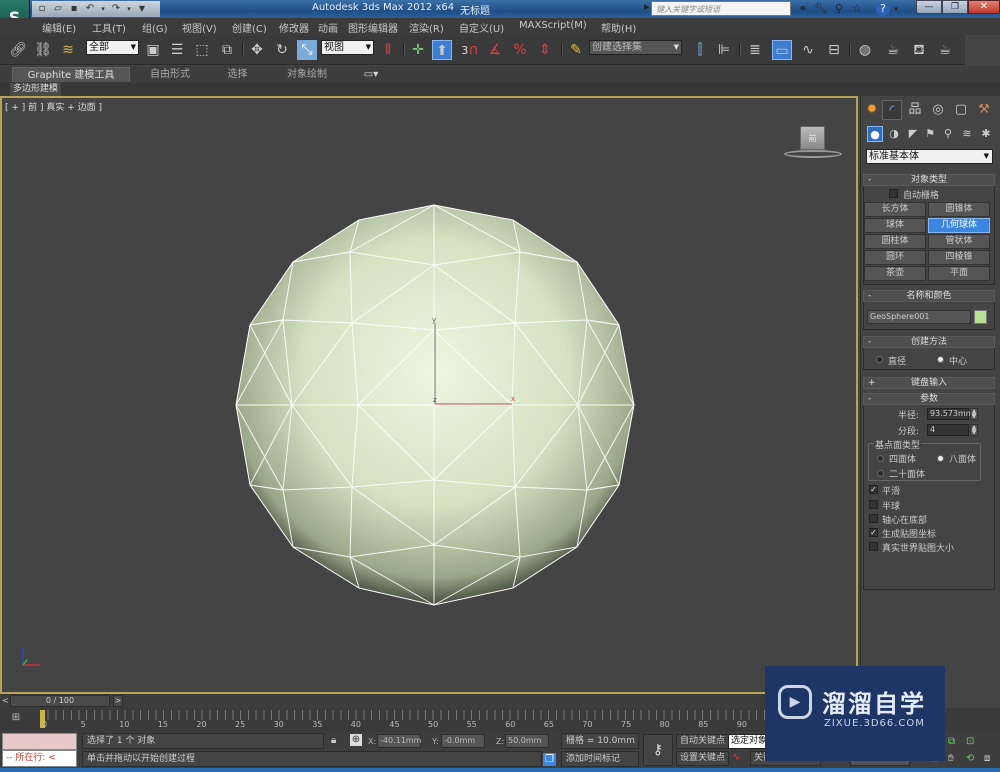 This screenshot has width=1000, height=772. I want to click on named-selection-set-dropdown: 创建选择集 ▼, so click(635, 47).